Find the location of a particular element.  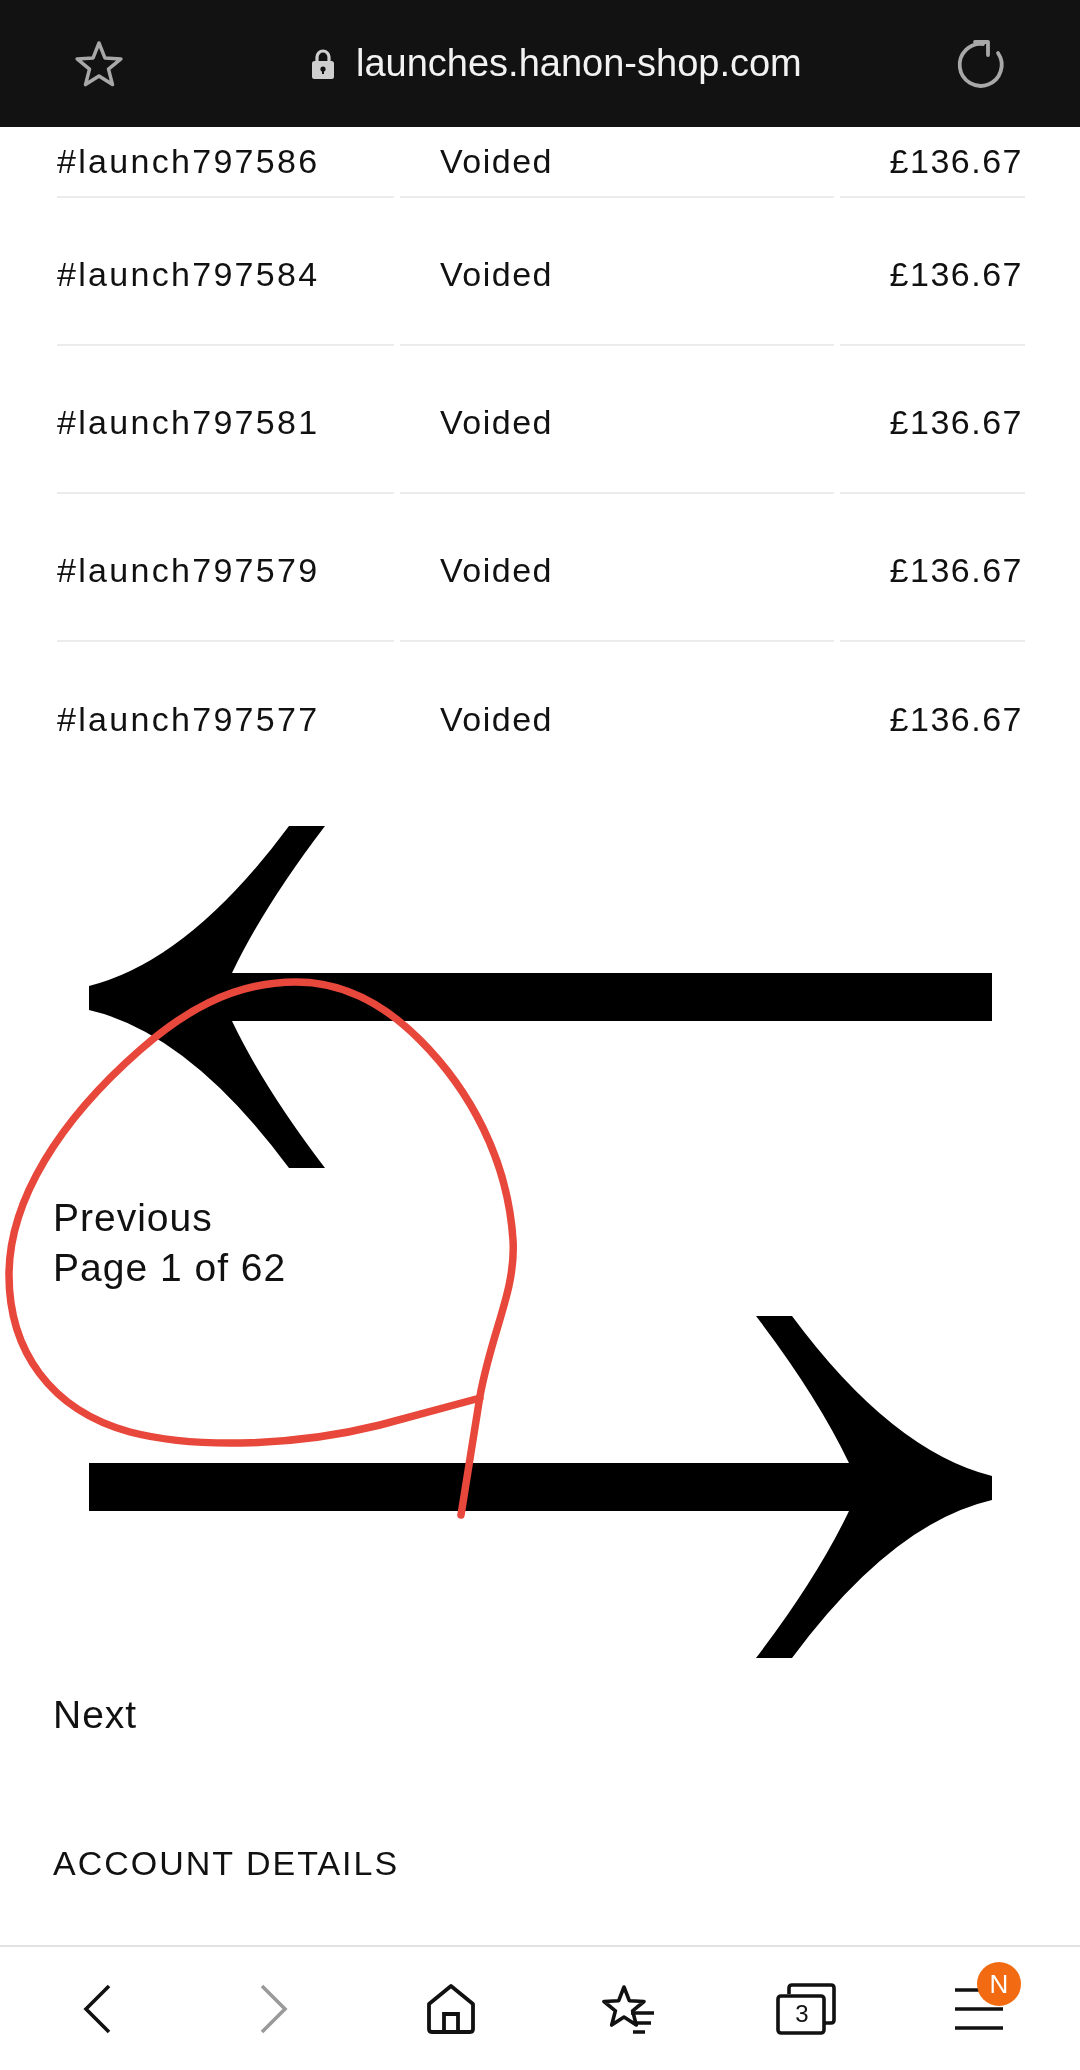

next-link: Next is located at coordinates (95, 1715).